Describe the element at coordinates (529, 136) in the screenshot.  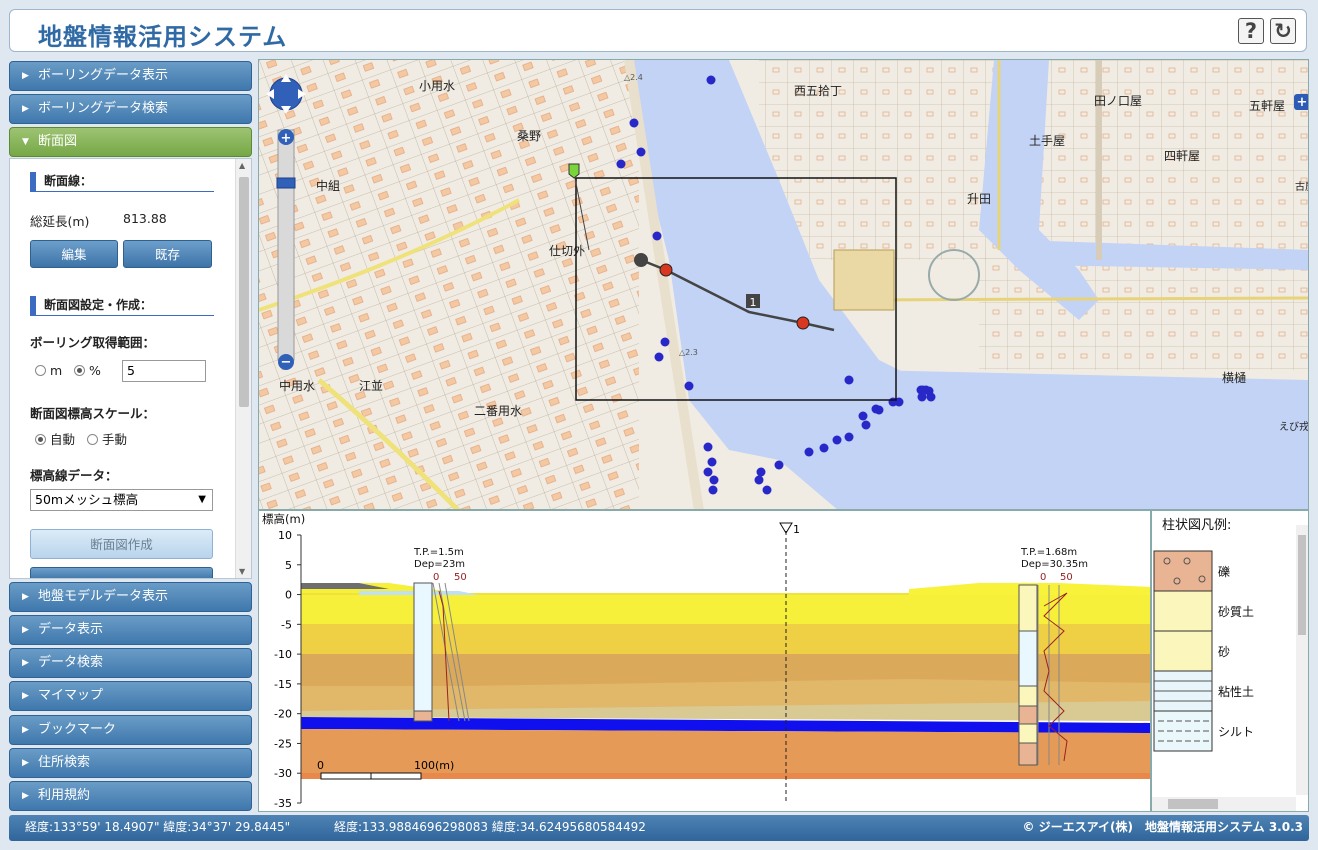
I see `map-label-kuwano: 桑野` at that location.